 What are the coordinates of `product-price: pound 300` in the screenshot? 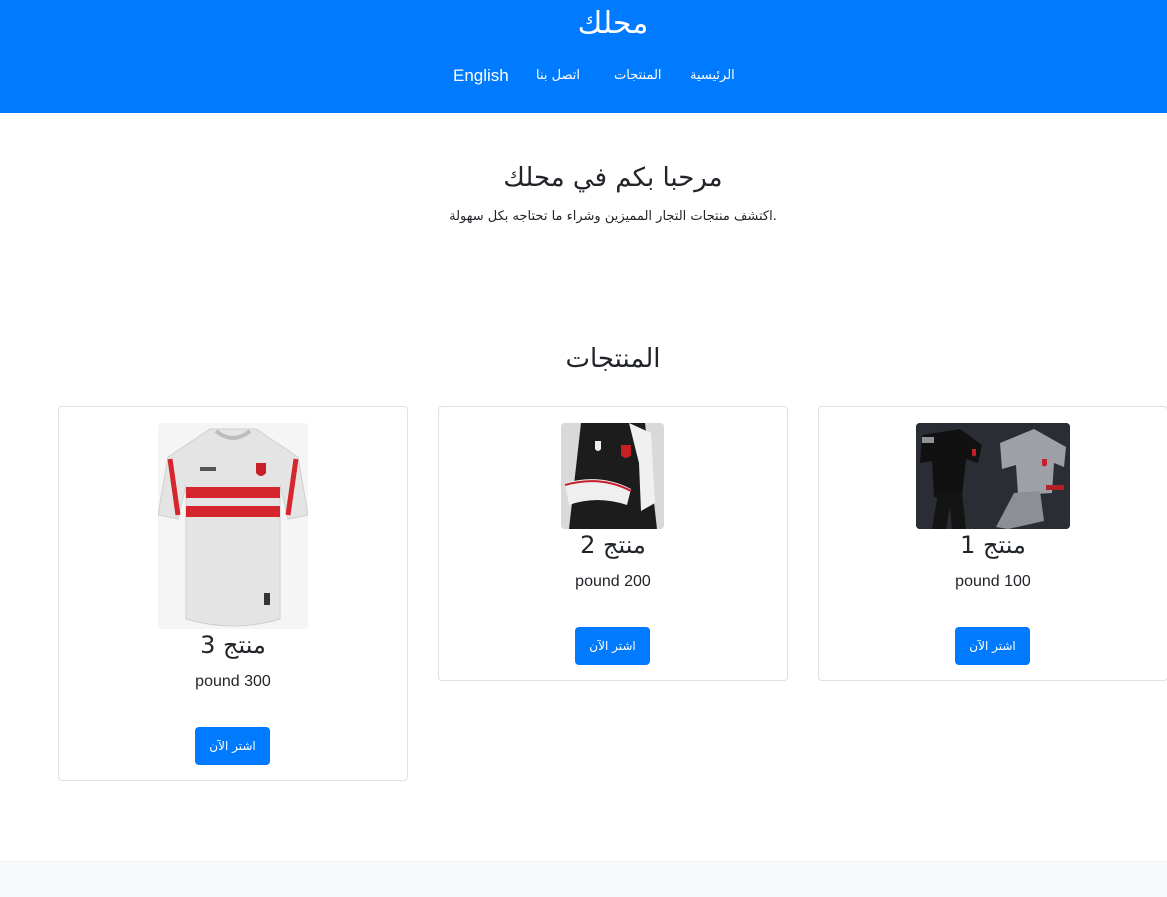 It's located at (233, 681).